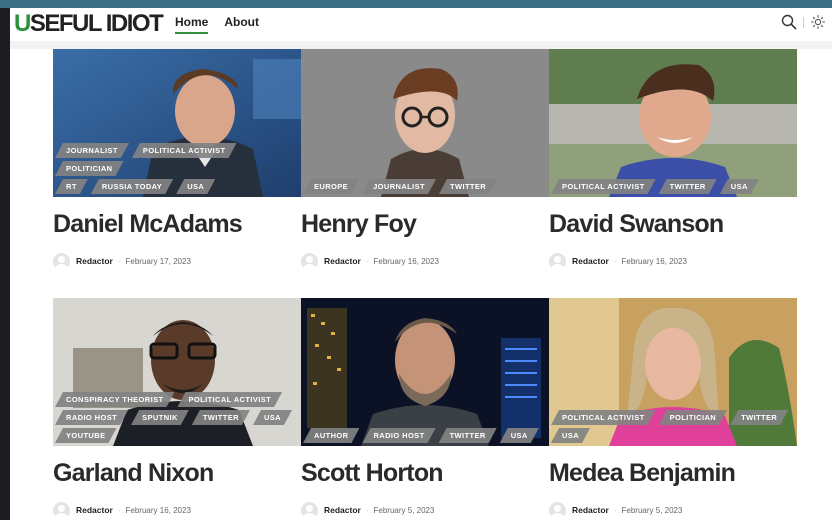 The image size is (832, 520). I want to click on tag-row: CONSPIRACY THEORIST POLITICAL ACTIVIST, so click(178, 399).